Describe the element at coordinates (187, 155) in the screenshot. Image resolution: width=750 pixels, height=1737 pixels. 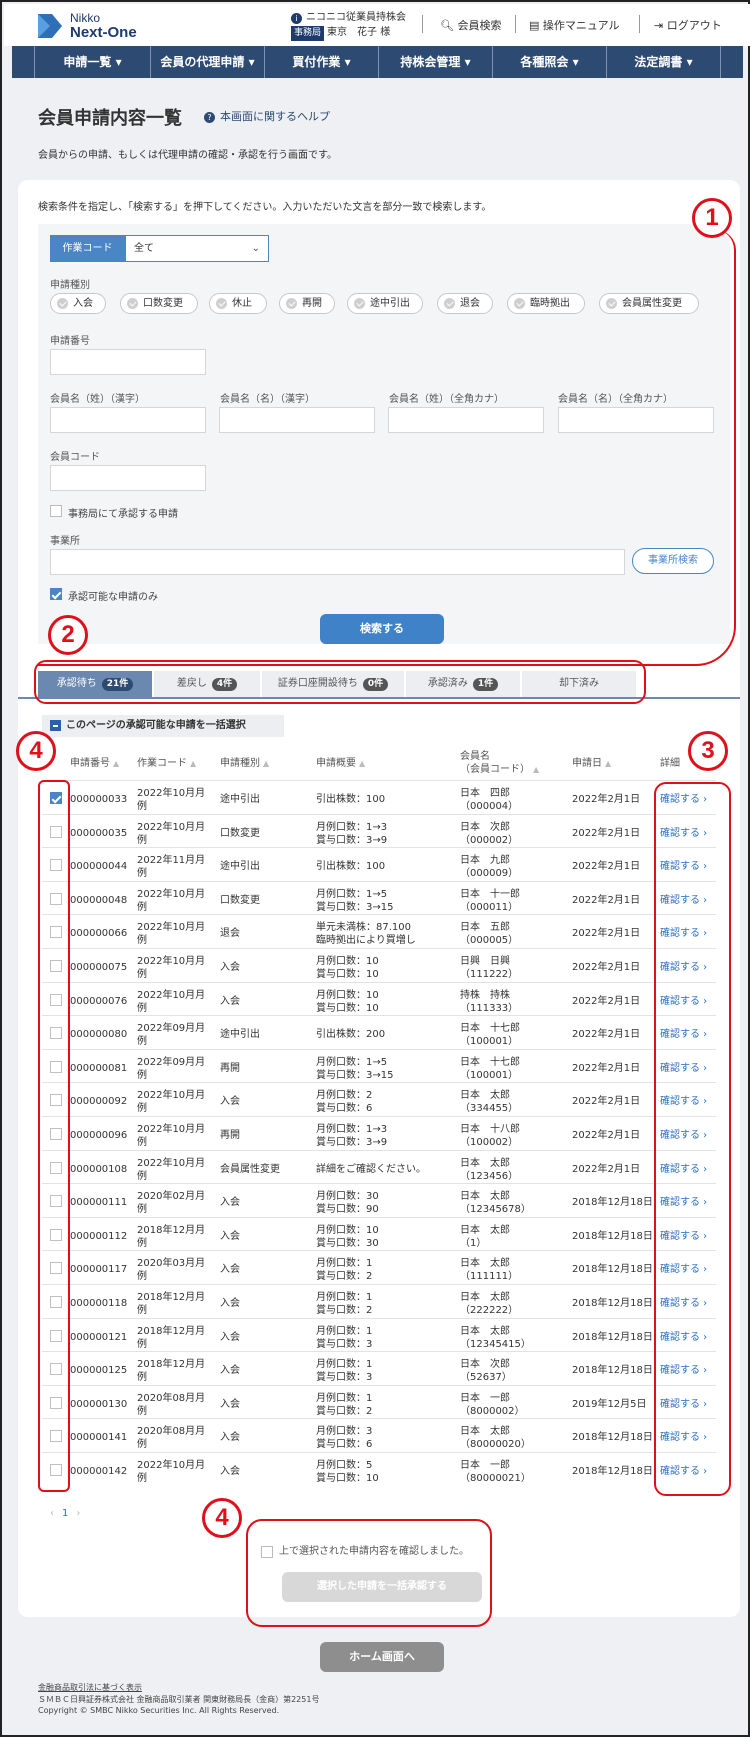
I see `page-description: 会員からの申請、もしくは代理申請の確認・承認を行う画面です。` at that location.